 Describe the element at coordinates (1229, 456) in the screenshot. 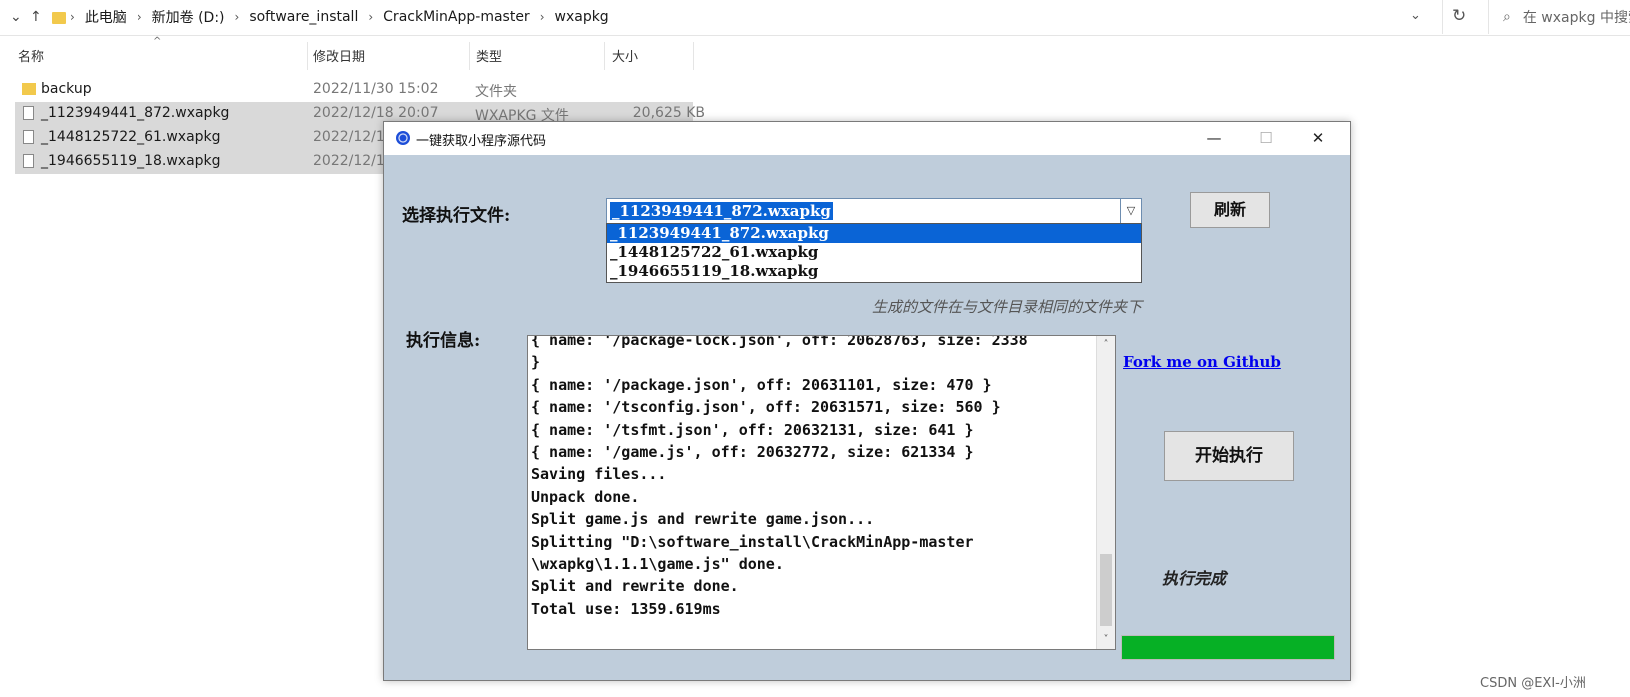

I see `start-button: 开始执行` at that location.